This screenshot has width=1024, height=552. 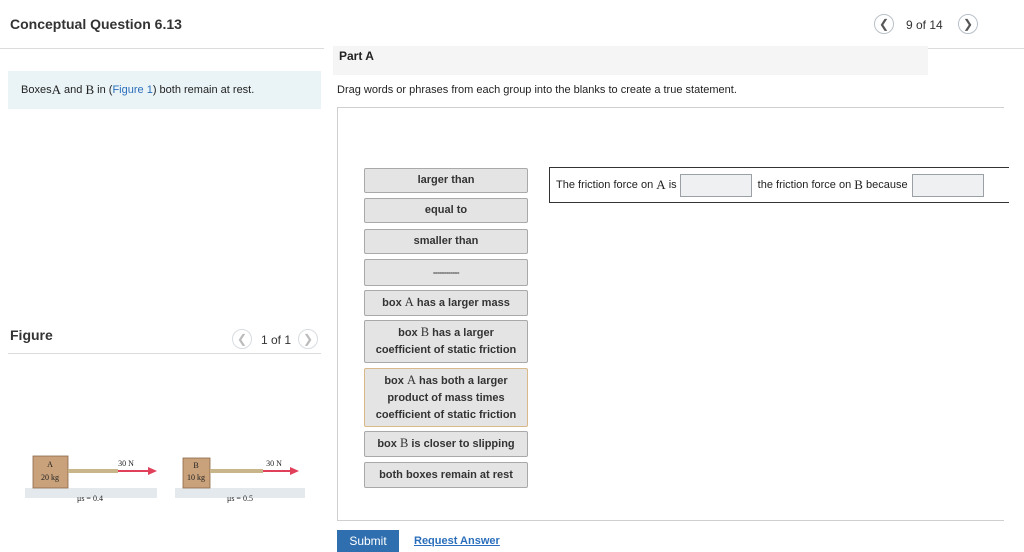 I want to click on chip-both-boxes-at-rest: both boxes remain at rest, so click(x=446, y=475).